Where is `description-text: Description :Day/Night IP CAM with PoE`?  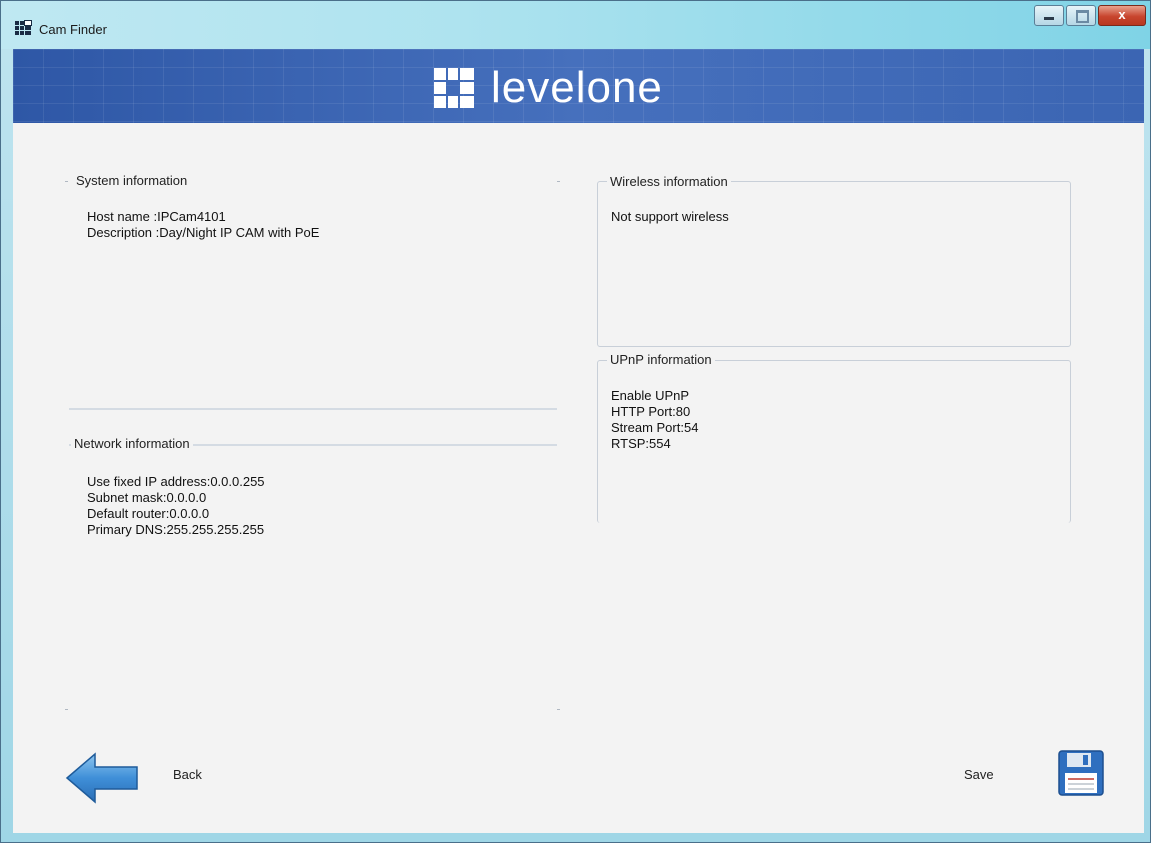
description-text: Description :Day/Night IP CAM with PoE is located at coordinates (203, 232).